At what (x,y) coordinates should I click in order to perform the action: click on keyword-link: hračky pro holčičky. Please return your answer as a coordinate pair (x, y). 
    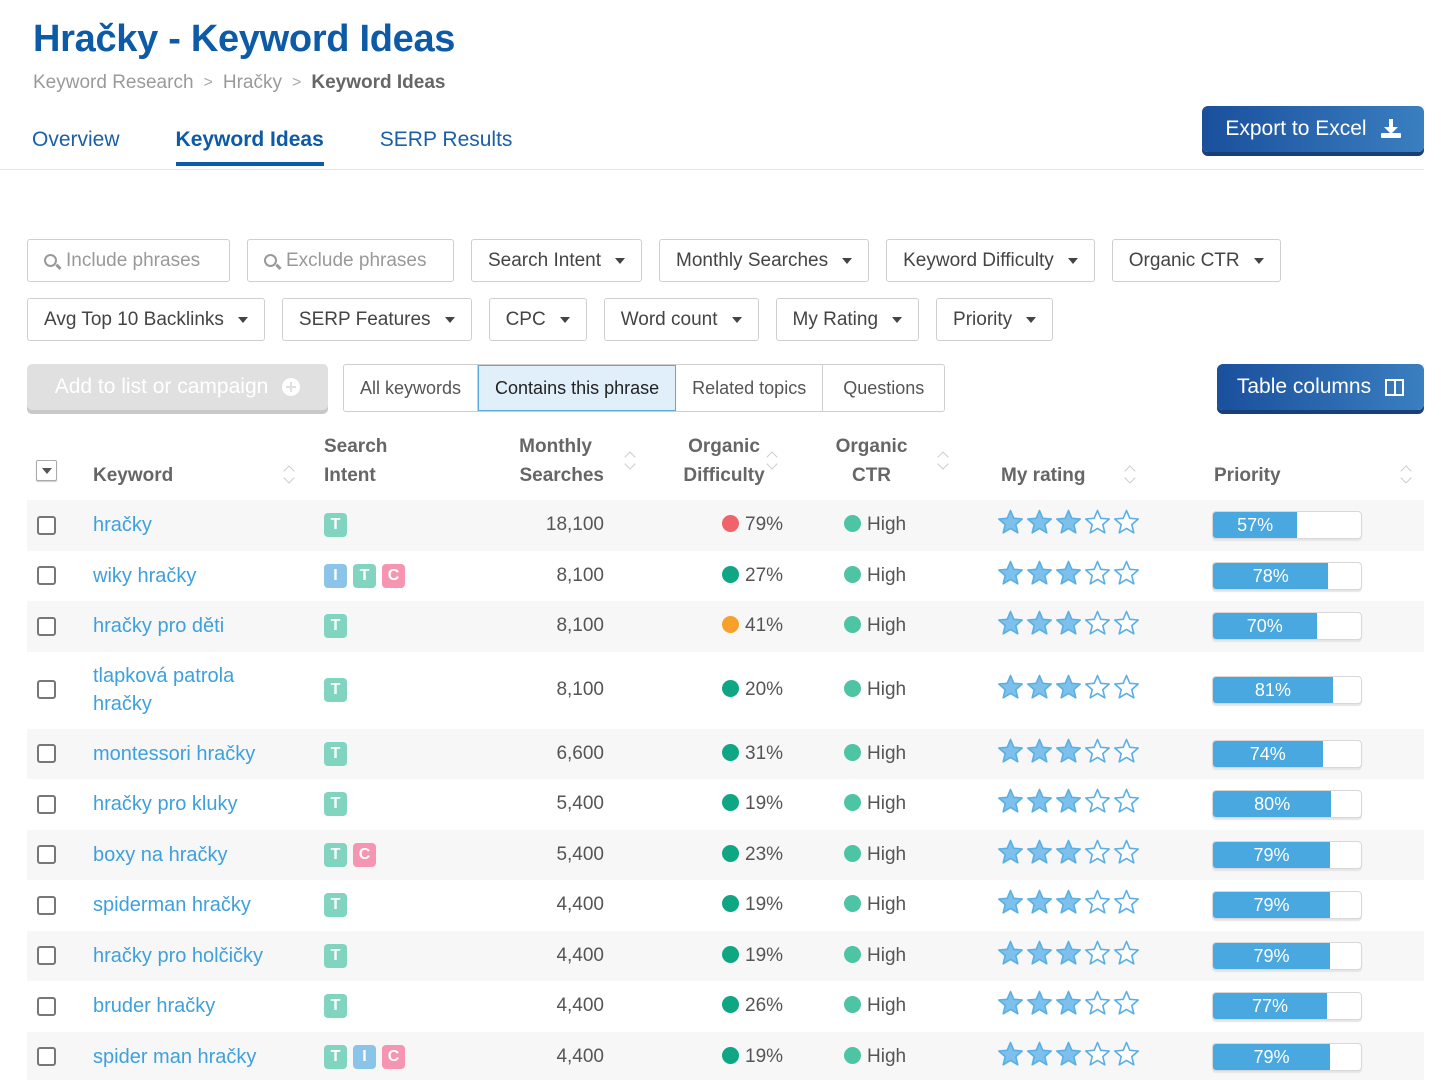
    Looking at the image, I should click on (178, 956).